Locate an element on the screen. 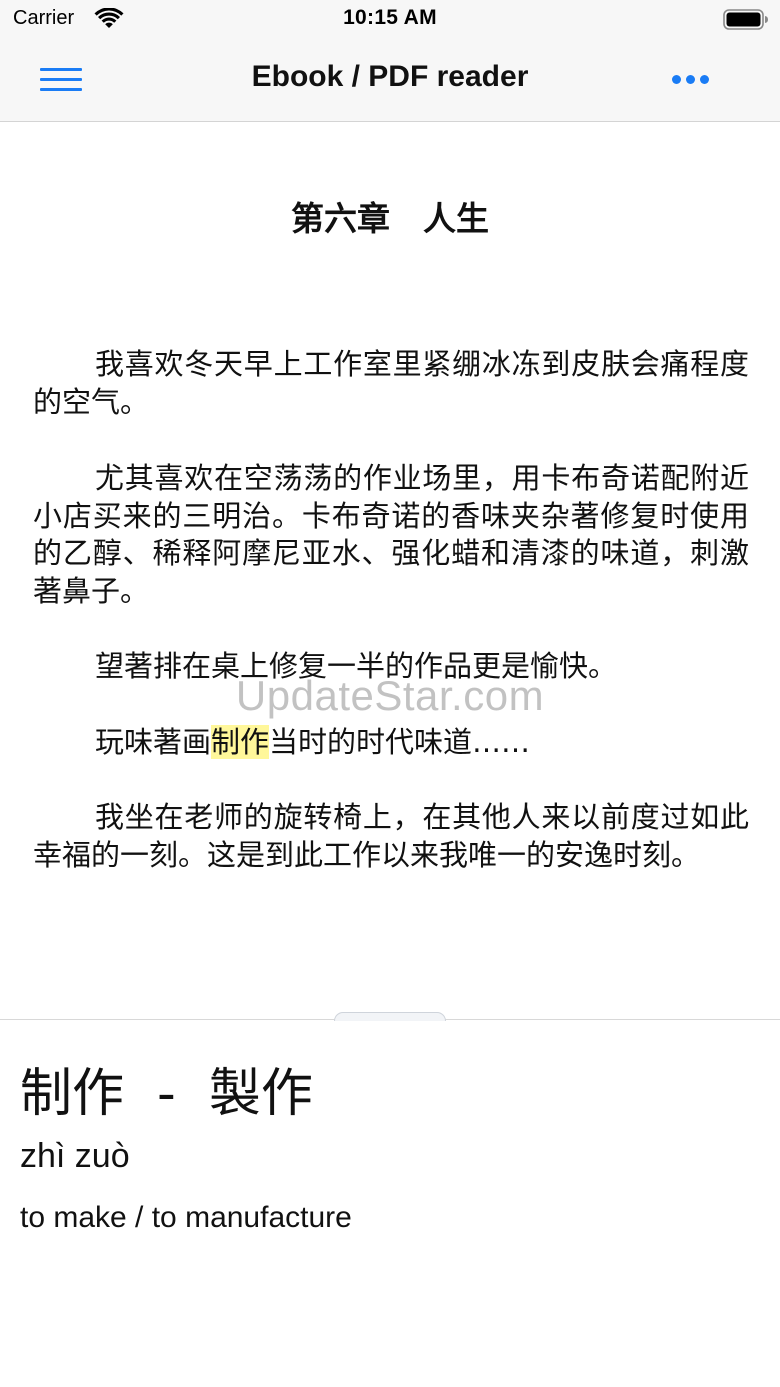  dictionary-pinyin: zhì zuò is located at coordinates (75, 1156).